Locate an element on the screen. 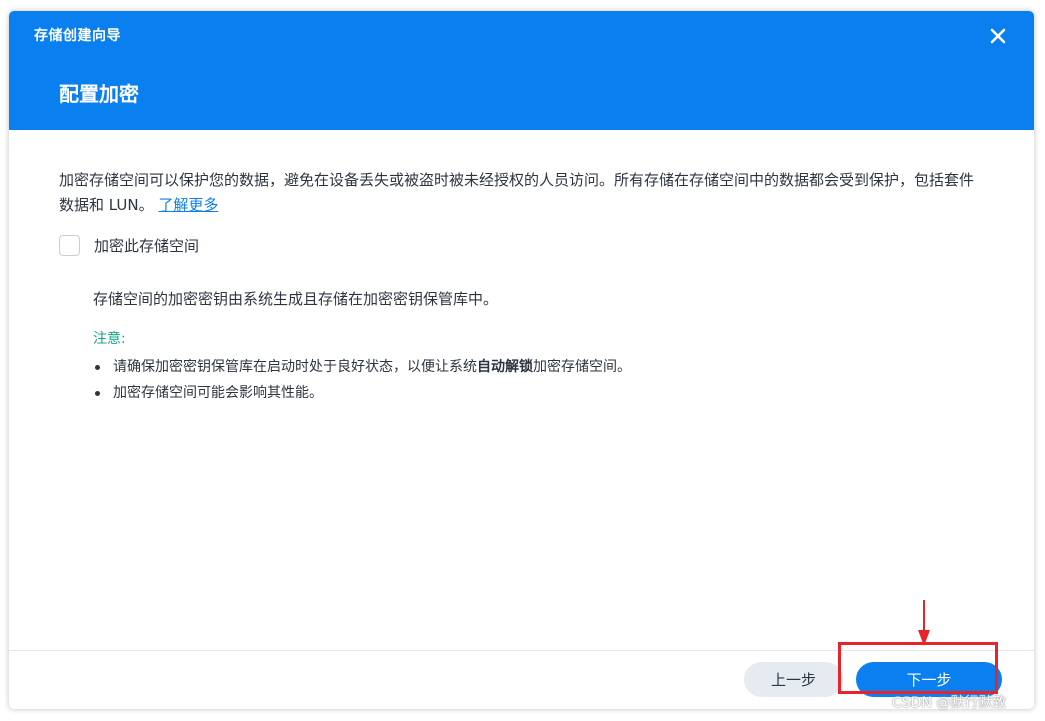 The image size is (1045, 721). step-title: 配置加密 is located at coordinates (99, 94).